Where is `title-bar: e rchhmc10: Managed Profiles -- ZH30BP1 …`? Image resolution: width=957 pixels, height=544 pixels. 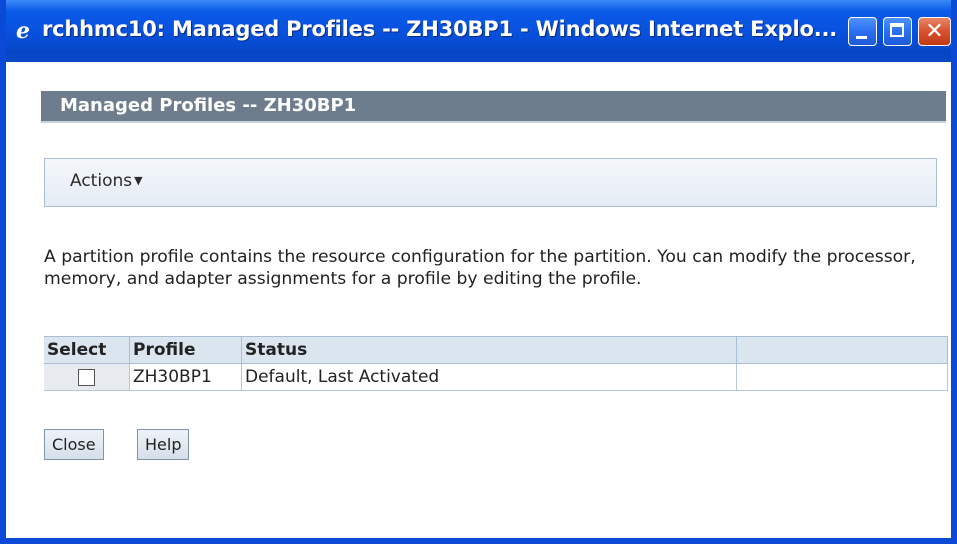 title-bar: e rchhmc10: Managed Profiles -- ZH30BP1 … is located at coordinates (478, 31).